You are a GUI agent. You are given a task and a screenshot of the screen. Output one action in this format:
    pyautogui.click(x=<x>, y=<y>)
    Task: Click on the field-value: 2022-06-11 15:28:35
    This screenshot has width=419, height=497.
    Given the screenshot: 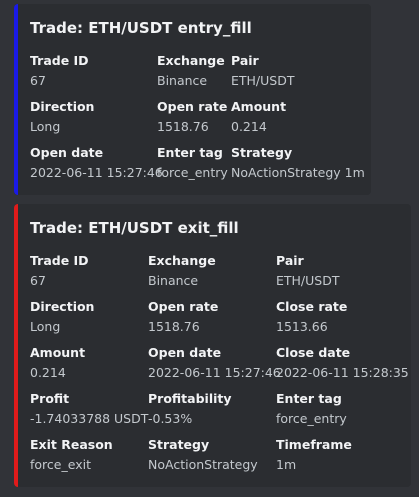 What is the action you would take?
    pyautogui.click(x=342, y=372)
    